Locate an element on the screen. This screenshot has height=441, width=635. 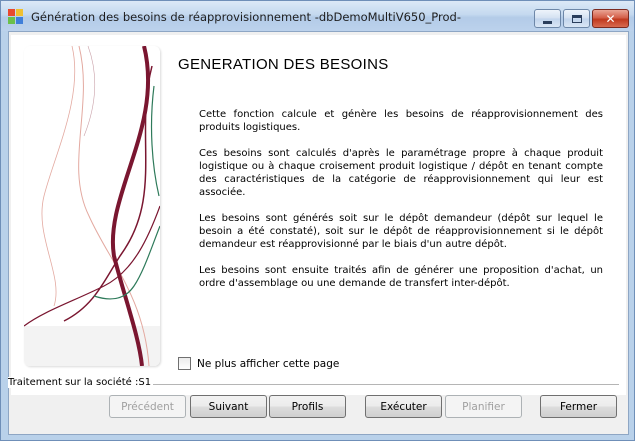
profiles-button: Profils is located at coordinates (307, 406).